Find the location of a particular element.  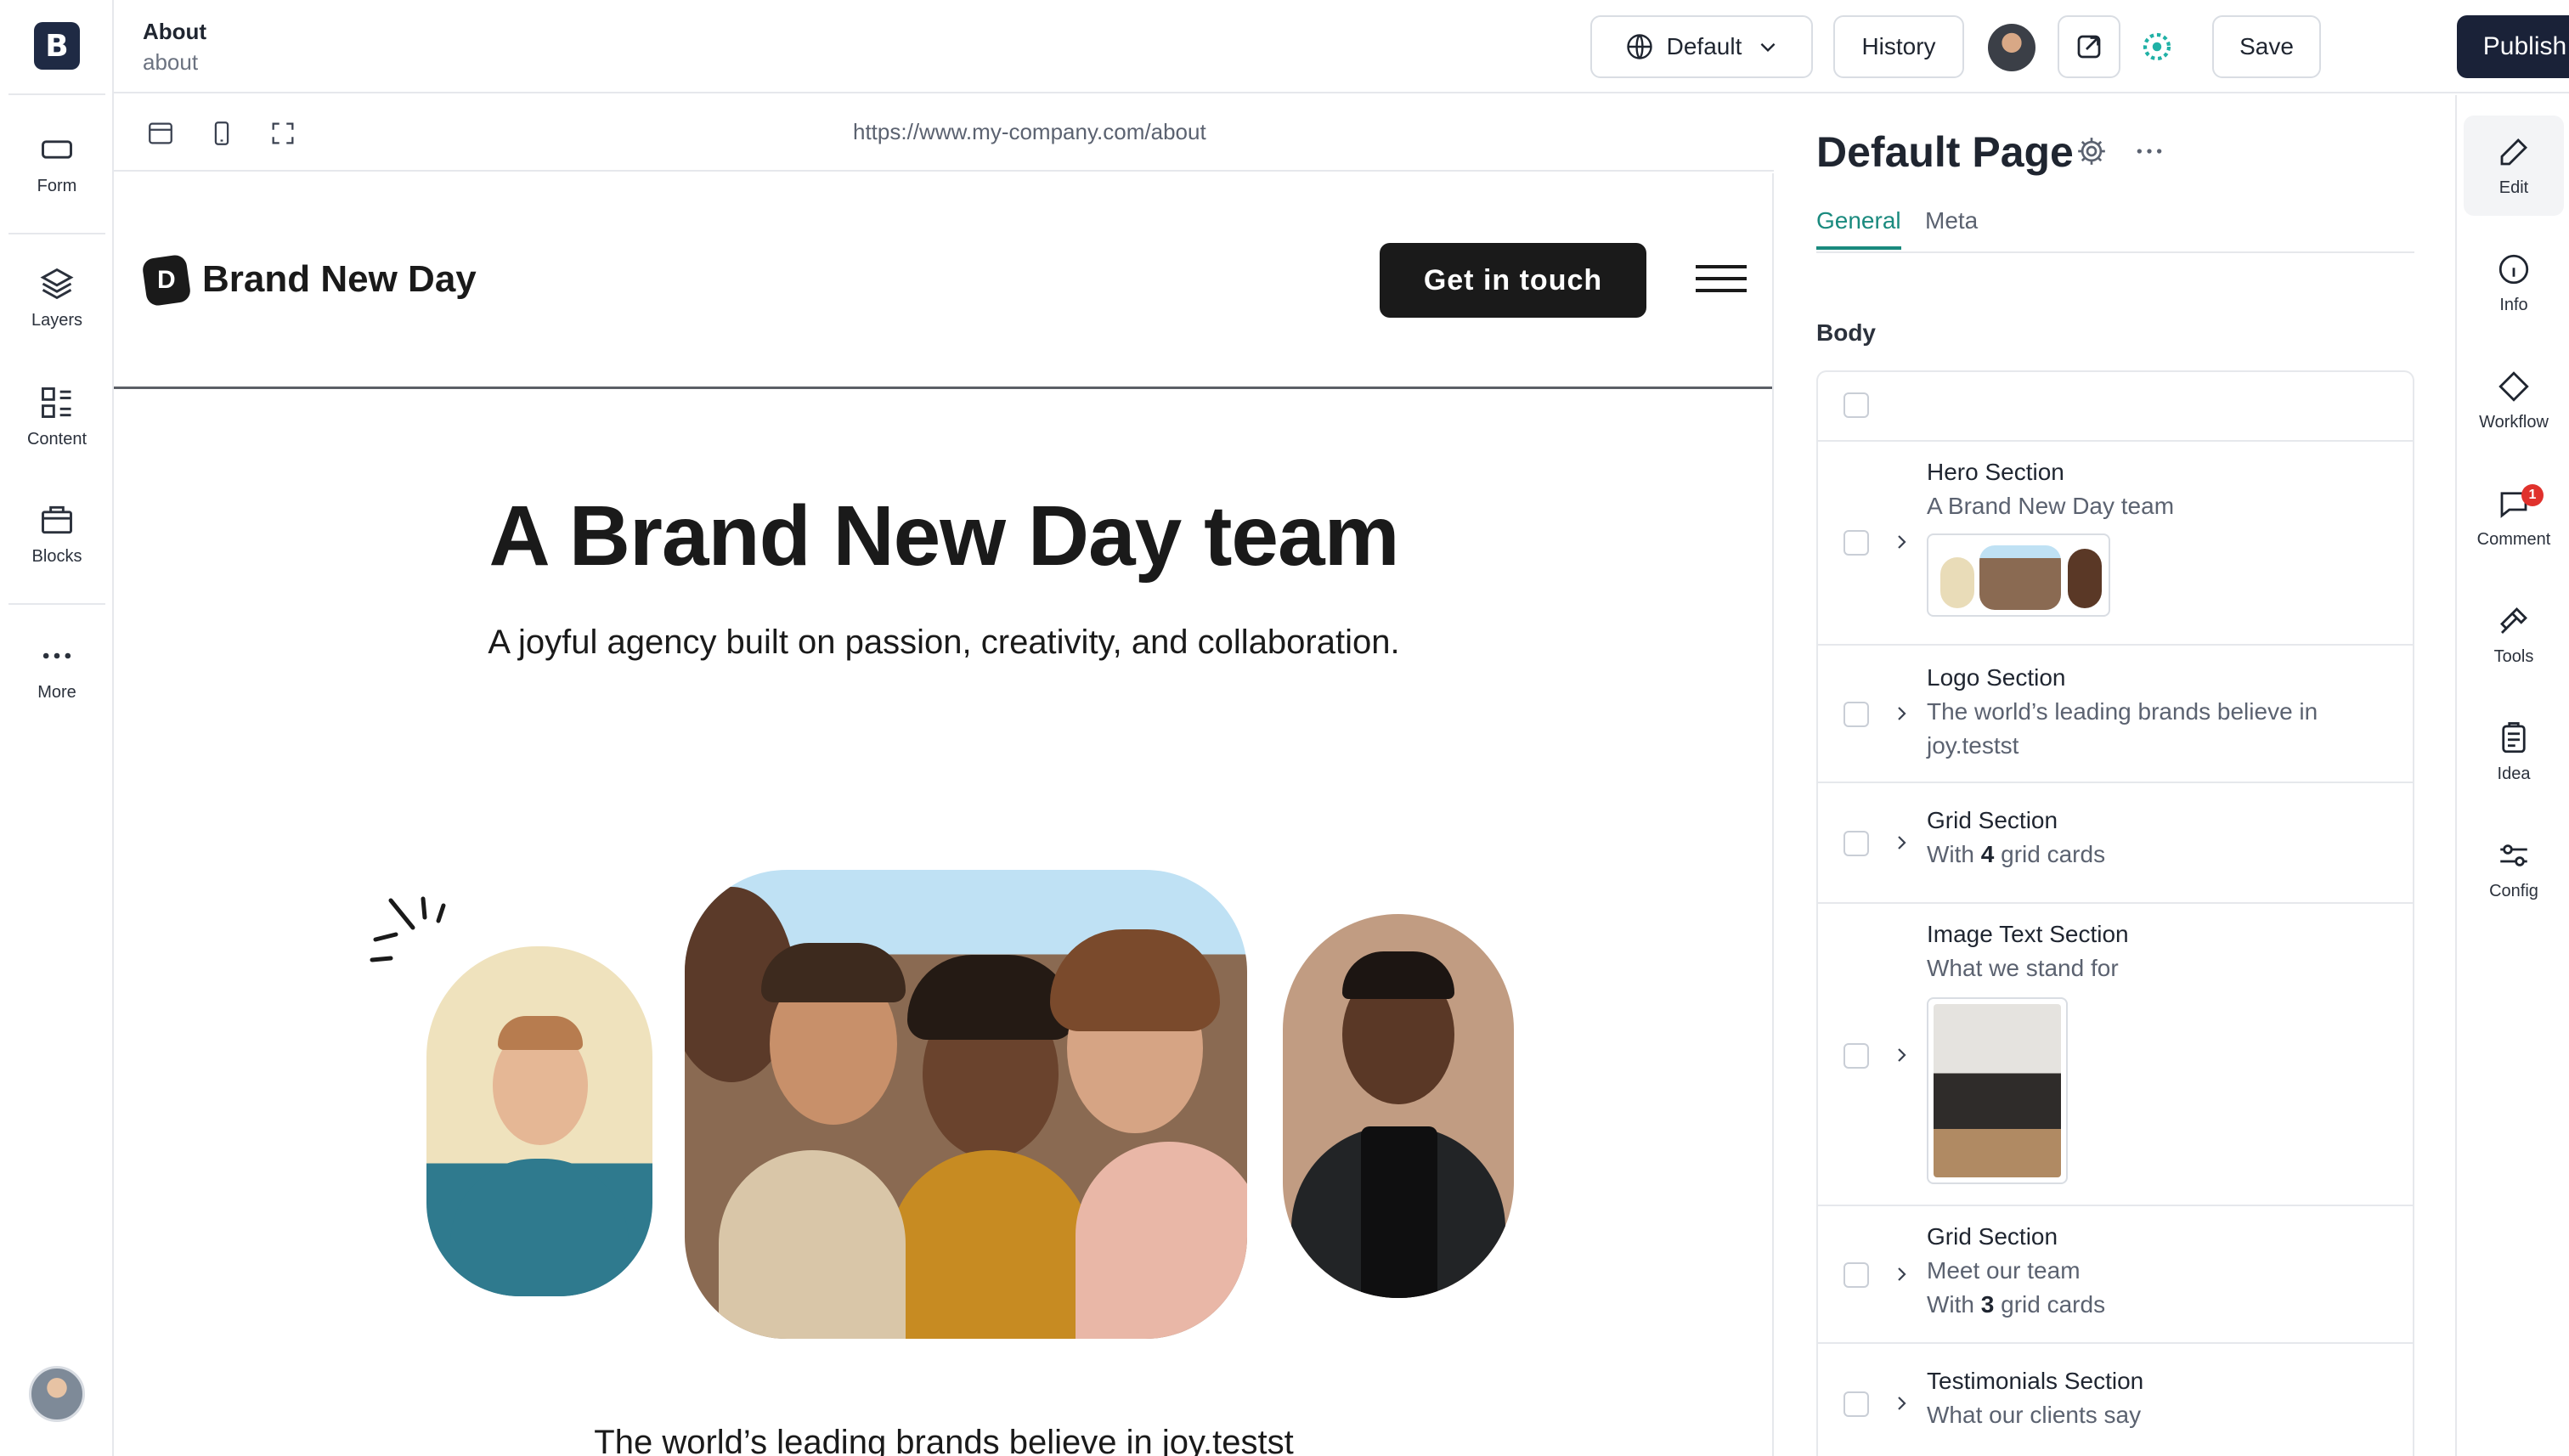

rail-item-idea: Idea is located at coordinates (2514, 752).